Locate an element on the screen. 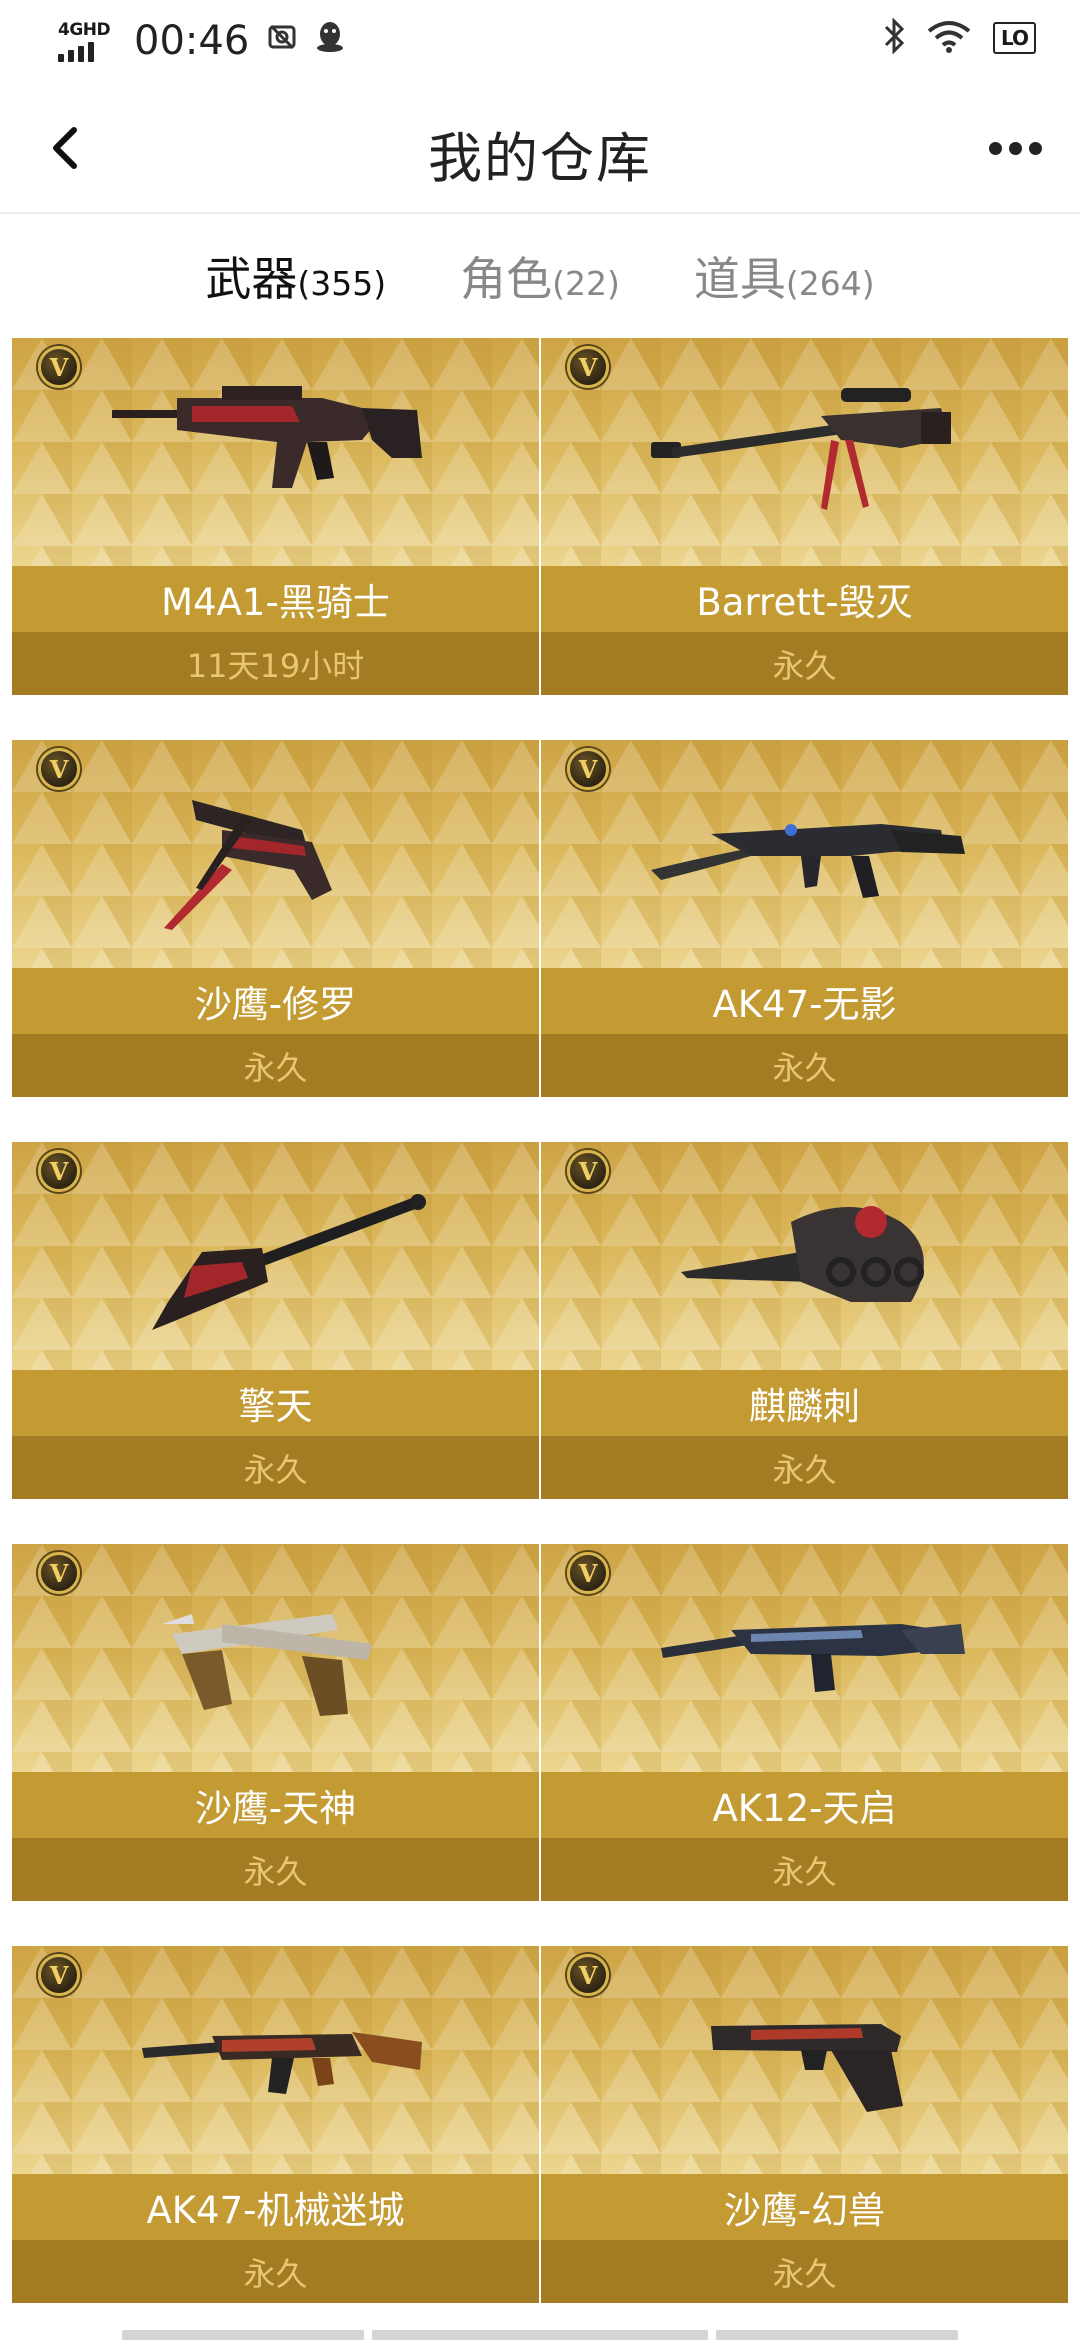  weapon-name: AK47-无影 is located at coordinates (804, 1001).